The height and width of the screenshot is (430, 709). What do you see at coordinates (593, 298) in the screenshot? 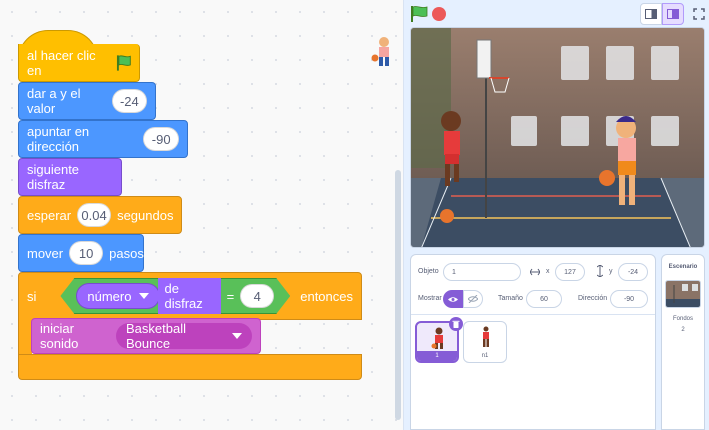
I see `direction-label: Dirección` at bounding box center [593, 298].